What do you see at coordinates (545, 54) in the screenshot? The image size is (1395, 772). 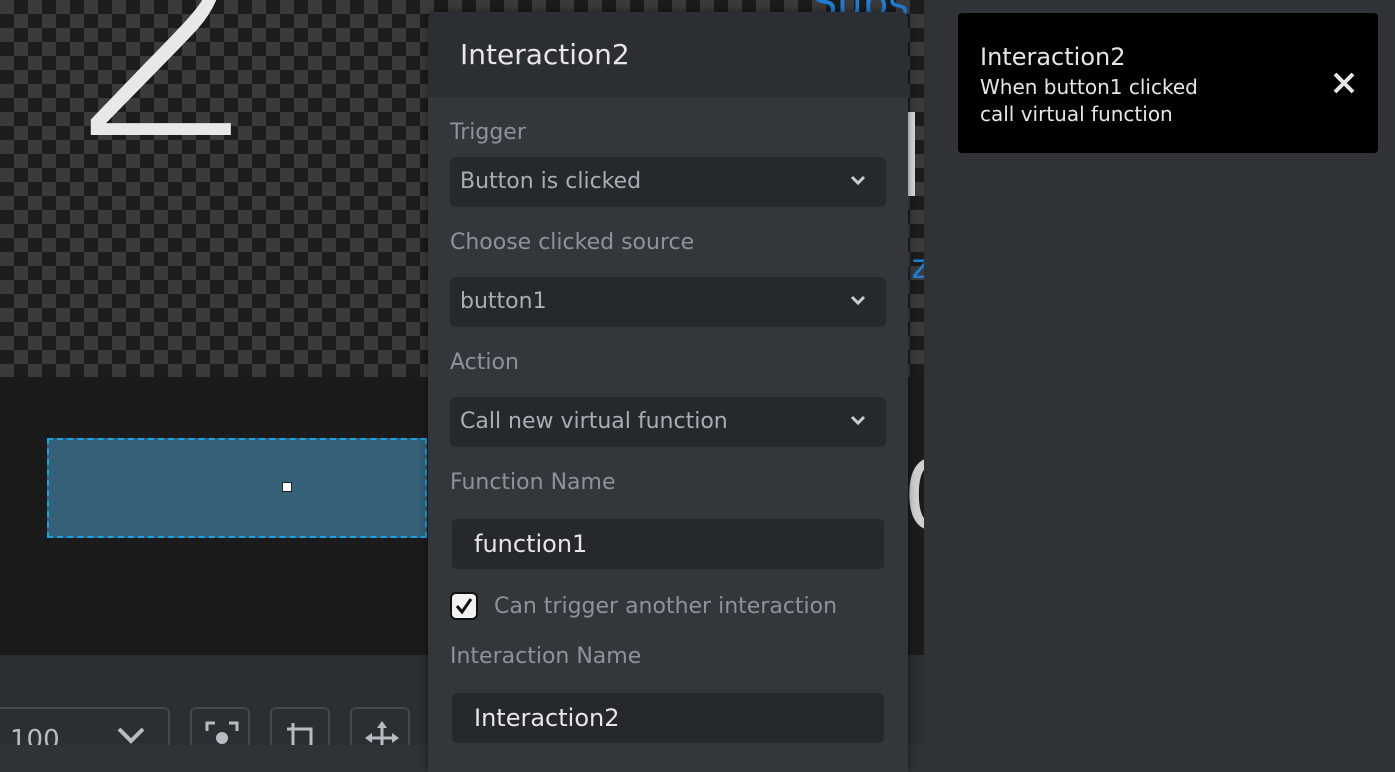 I see `modal-title: Interaction2` at bounding box center [545, 54].